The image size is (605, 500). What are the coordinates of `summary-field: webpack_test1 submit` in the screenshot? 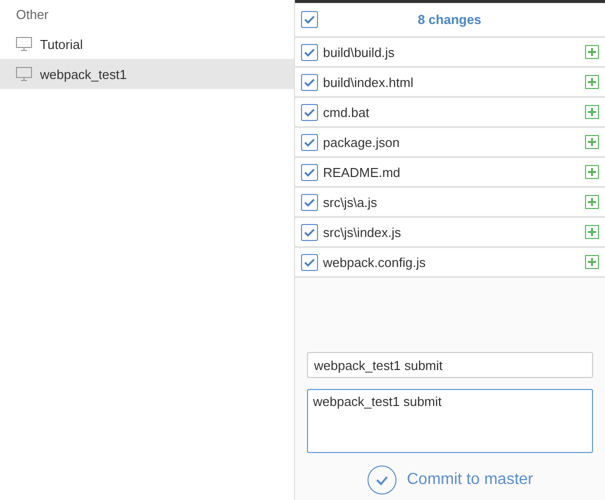 It's located at (450, 365).